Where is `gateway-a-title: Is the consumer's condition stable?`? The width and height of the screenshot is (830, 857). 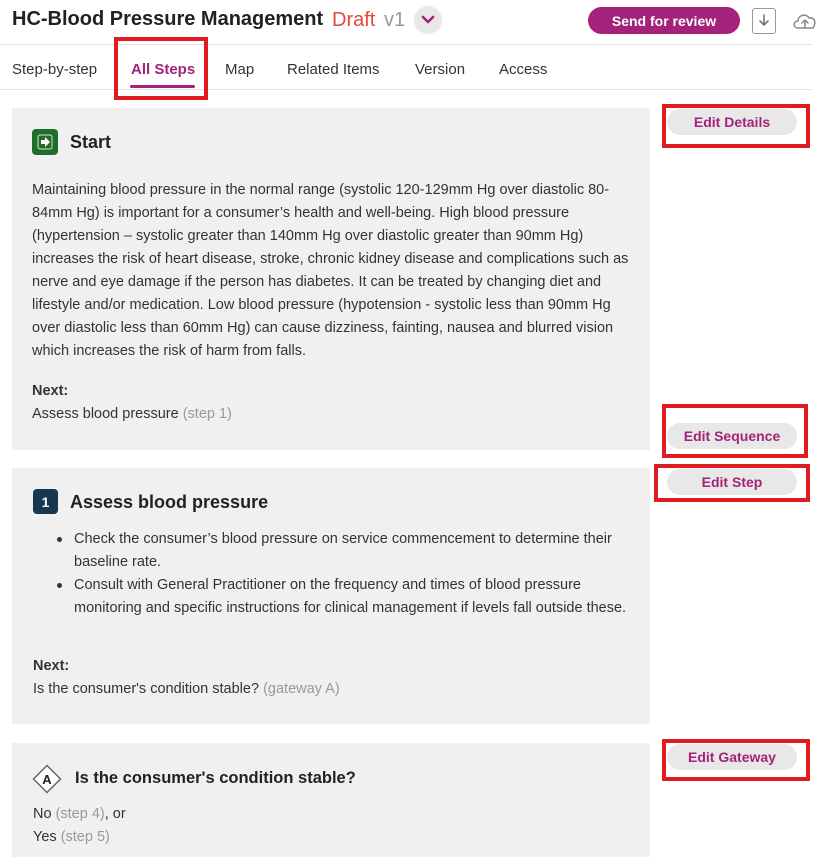
gateway-a-title: Is the consumer's condition stable? is located at coordinates (215, 778).